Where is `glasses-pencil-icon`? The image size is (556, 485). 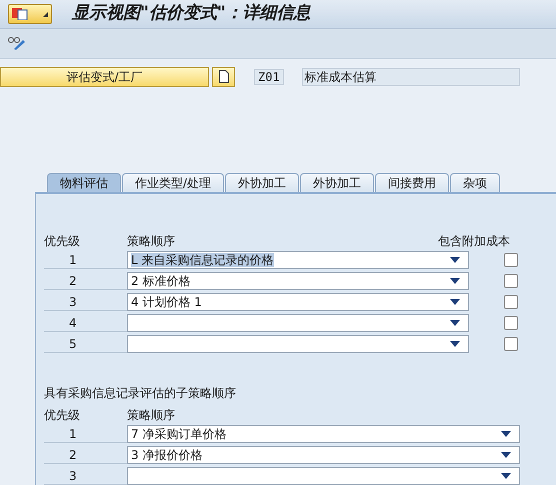
glasses-pencil-icon is located at coordinates (17, 43).